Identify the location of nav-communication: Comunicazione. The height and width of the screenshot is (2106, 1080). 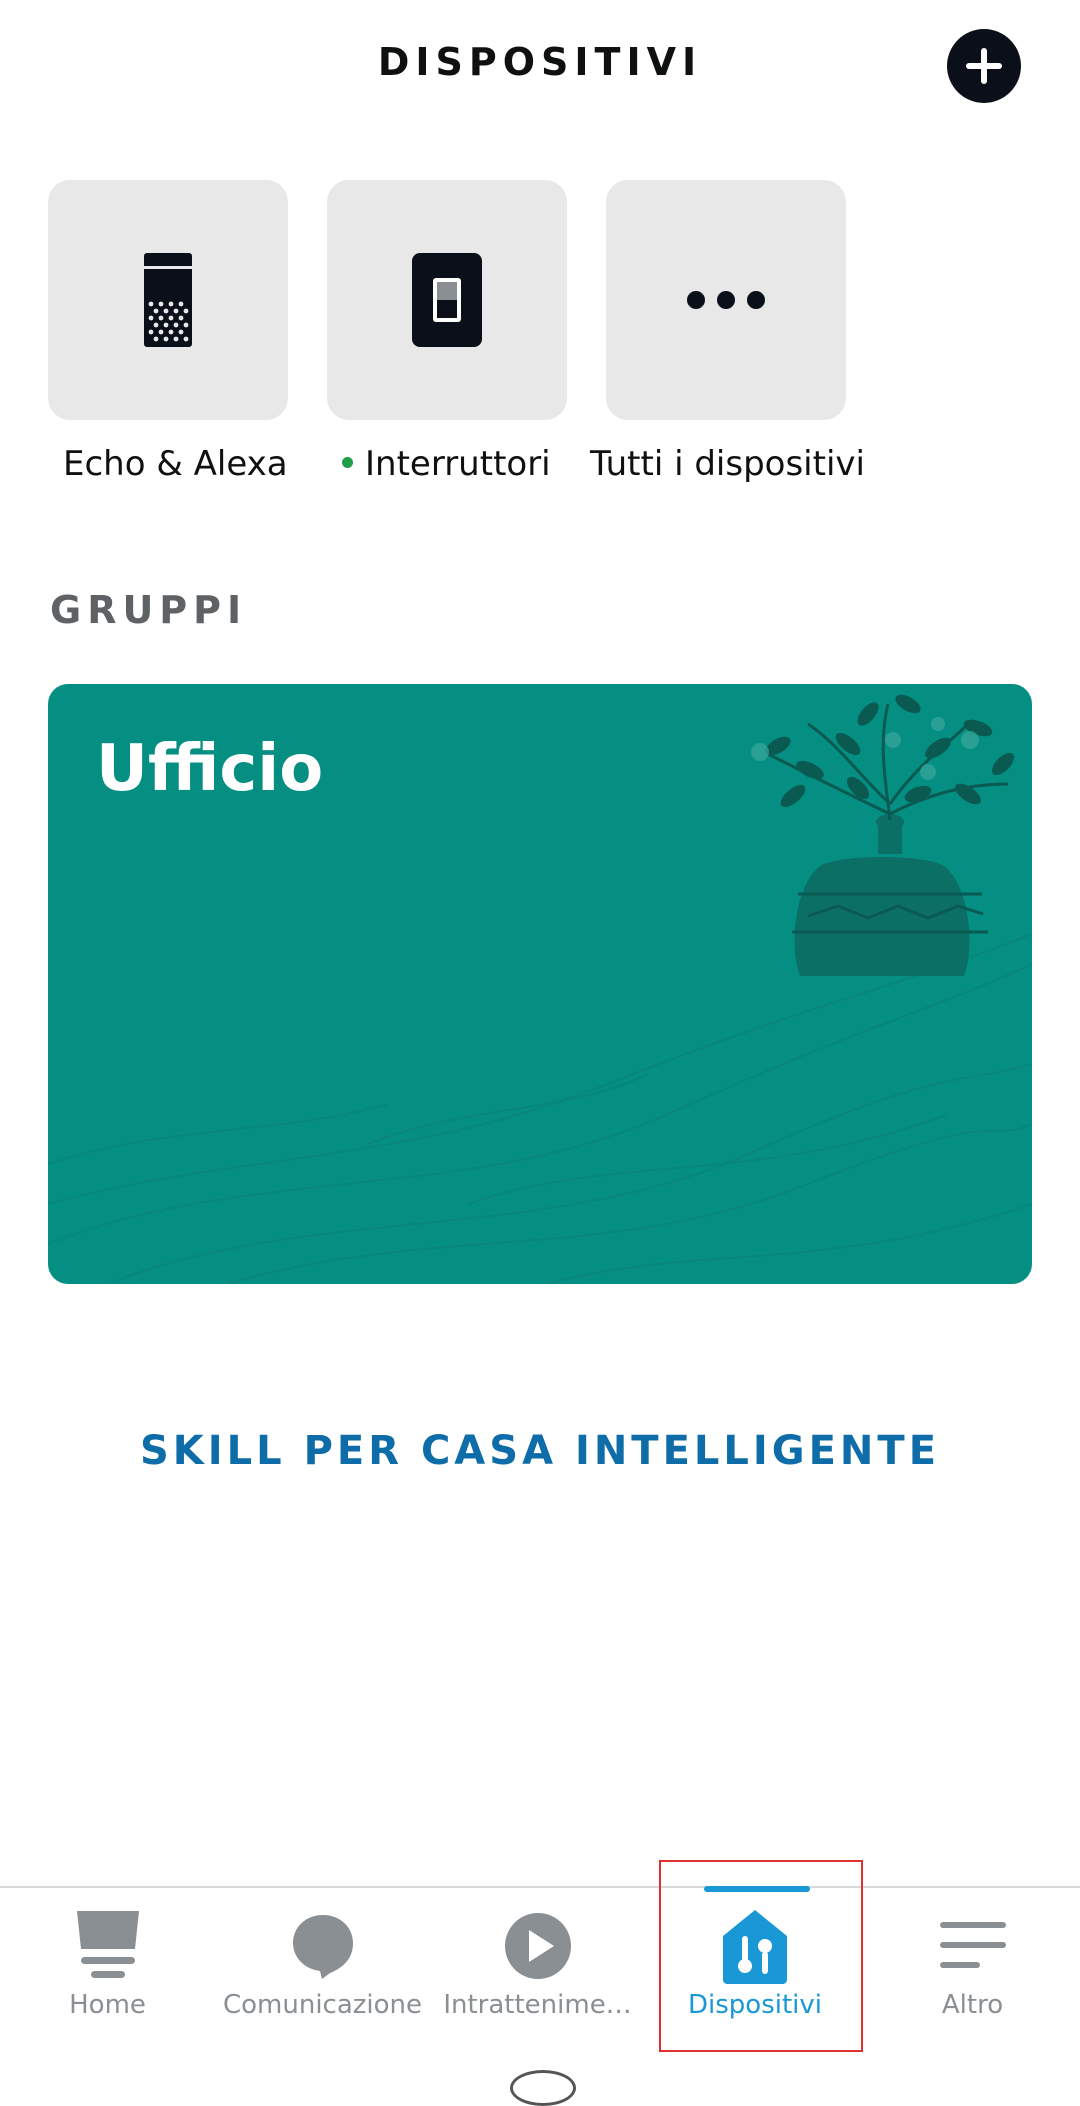
(322, 1968).